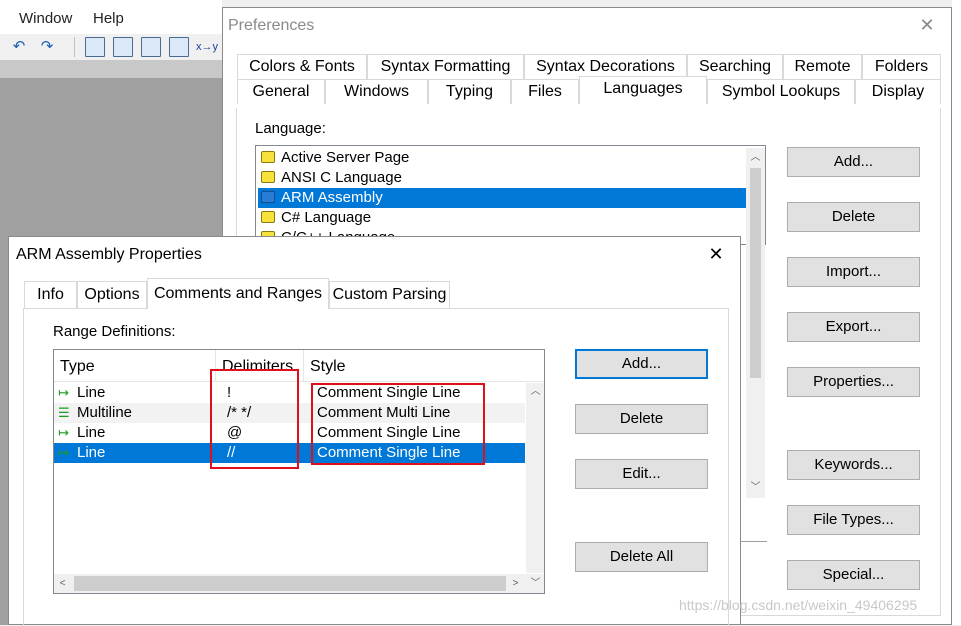 Image resolution: width=961 pixels, height=626 pixels. What do you see at coordinates (268, 197) in the screenshot?
I see `blue-toolbox-icon` at bounding box center [268, 197].